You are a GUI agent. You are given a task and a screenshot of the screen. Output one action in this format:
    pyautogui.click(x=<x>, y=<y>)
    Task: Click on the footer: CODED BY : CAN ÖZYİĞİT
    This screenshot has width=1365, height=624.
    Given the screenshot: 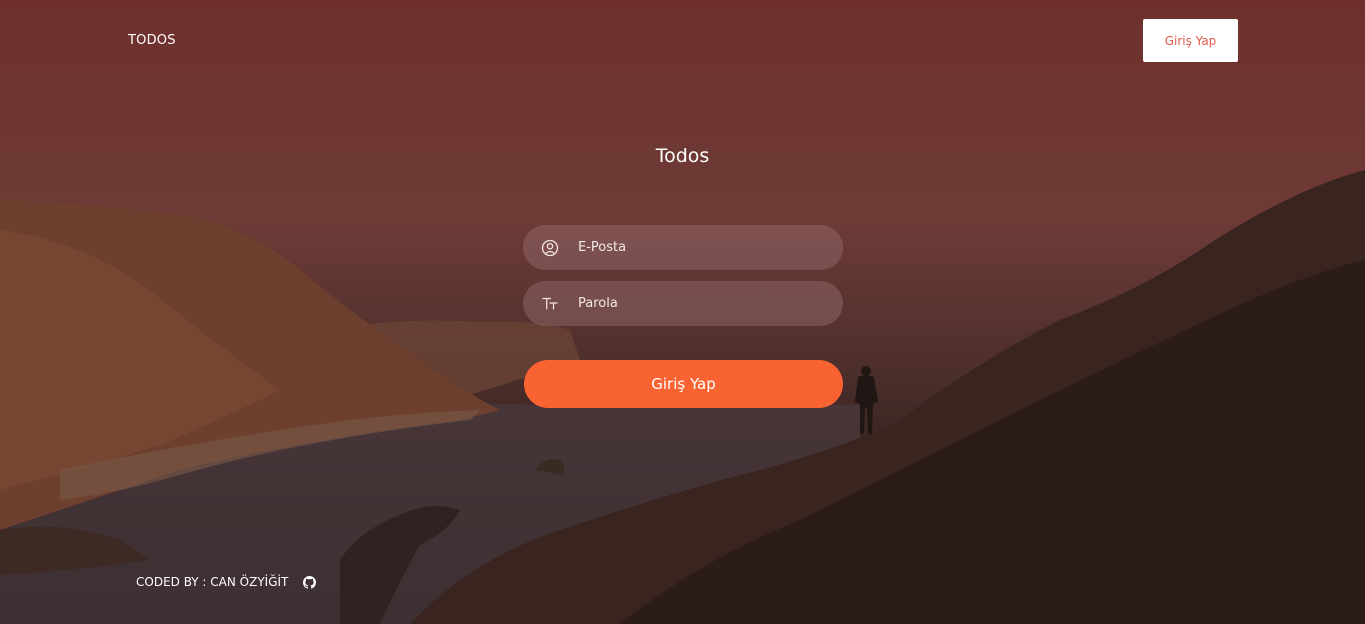 What is the action you would take?
    pyautogui.click(x=226, y=582)
    